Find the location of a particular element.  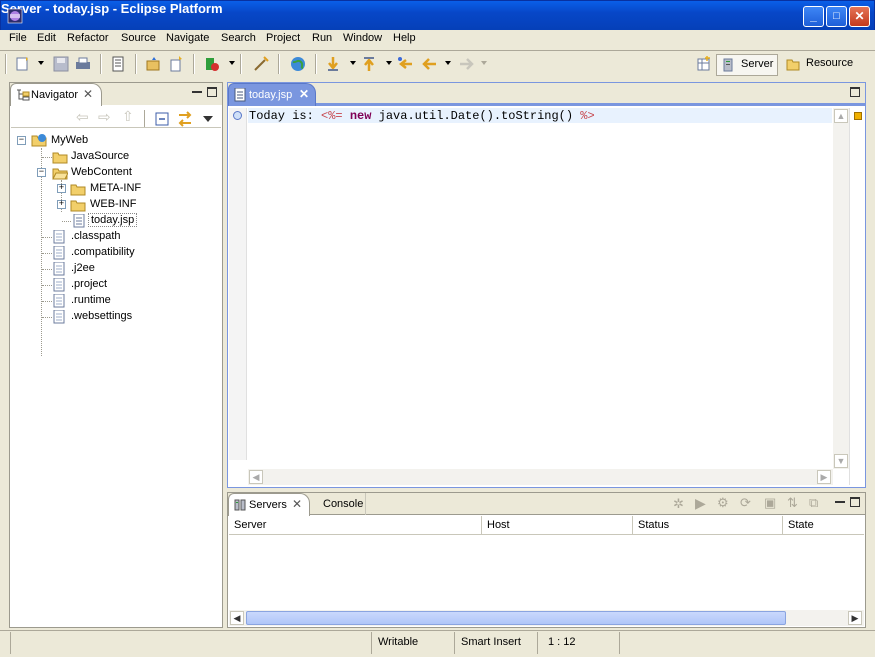

link-with-editor-icon is located at coordinates (185, 119).